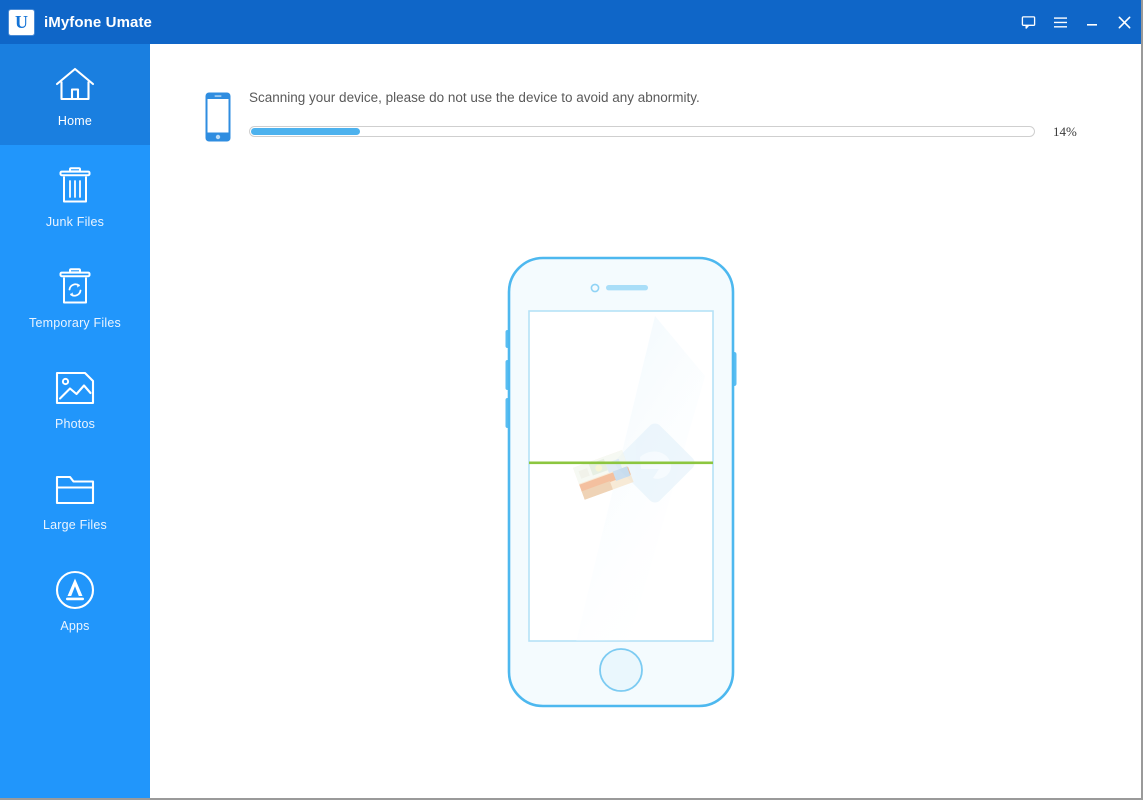 The image size is (1143, 800). I want to click on sidebar-item-junk-files: Junk Files, so click(75, 195).